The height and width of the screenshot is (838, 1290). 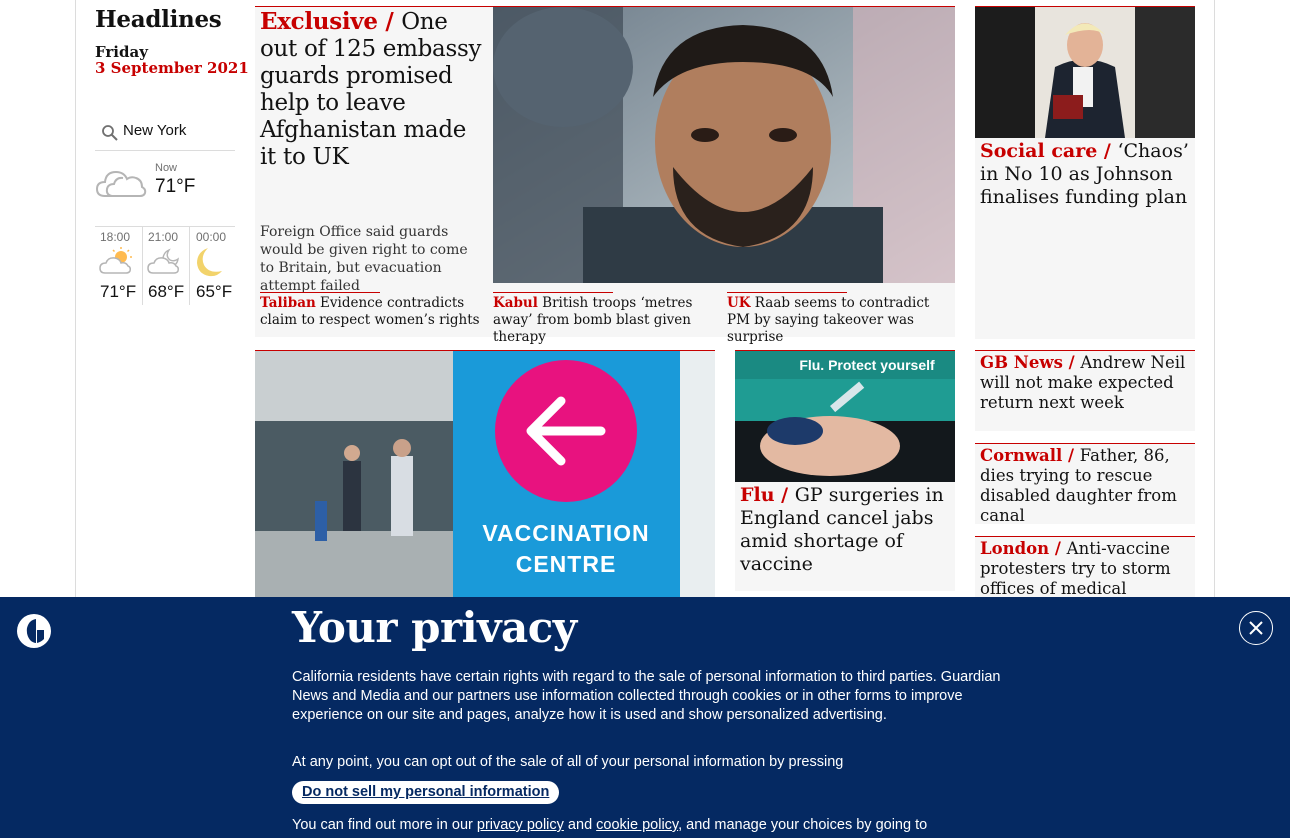 I want to click on search-icon, so click(x=110, y=133).